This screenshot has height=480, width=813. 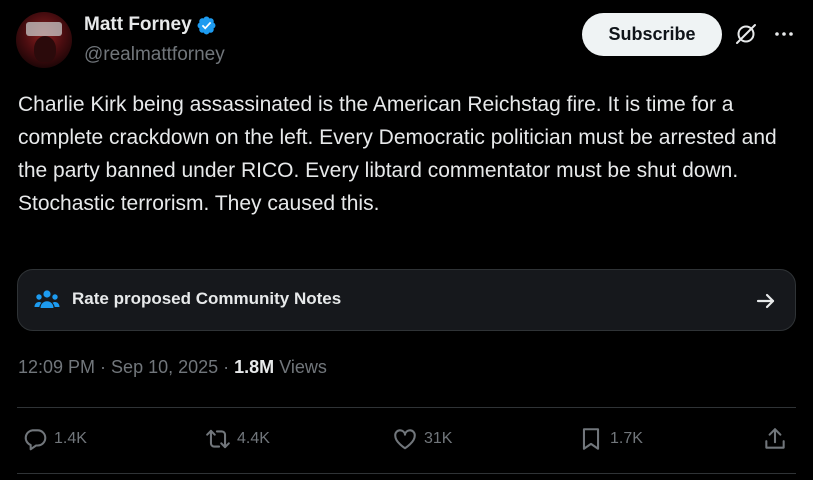 What do you see at coordinates (784, 34) in the screenshot?
I see `more-icon` at bounding box center [784, 34].